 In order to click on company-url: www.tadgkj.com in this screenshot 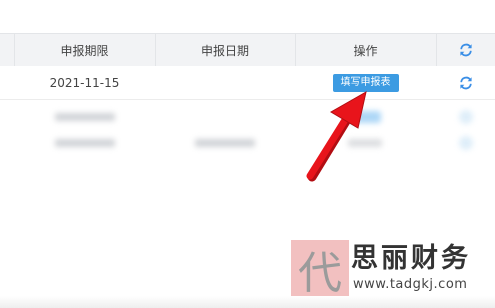, I will do `click(410, 284)`.